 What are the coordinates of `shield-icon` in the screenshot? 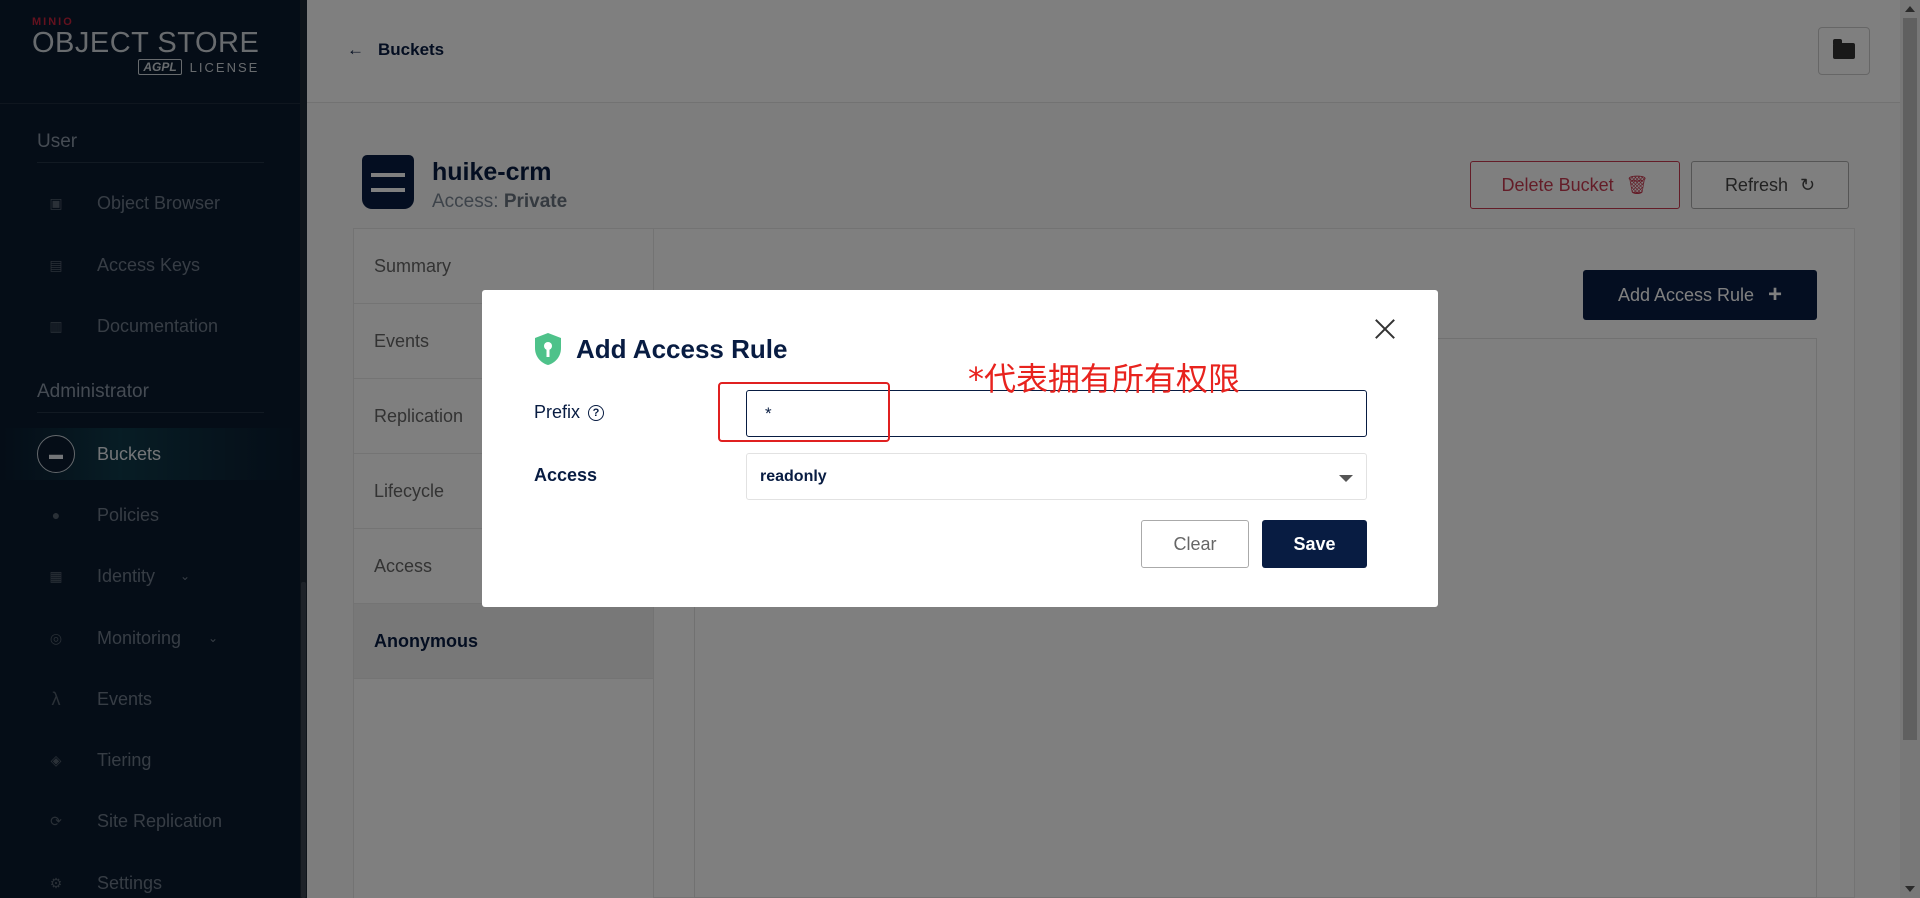 It's located at (548, 349).